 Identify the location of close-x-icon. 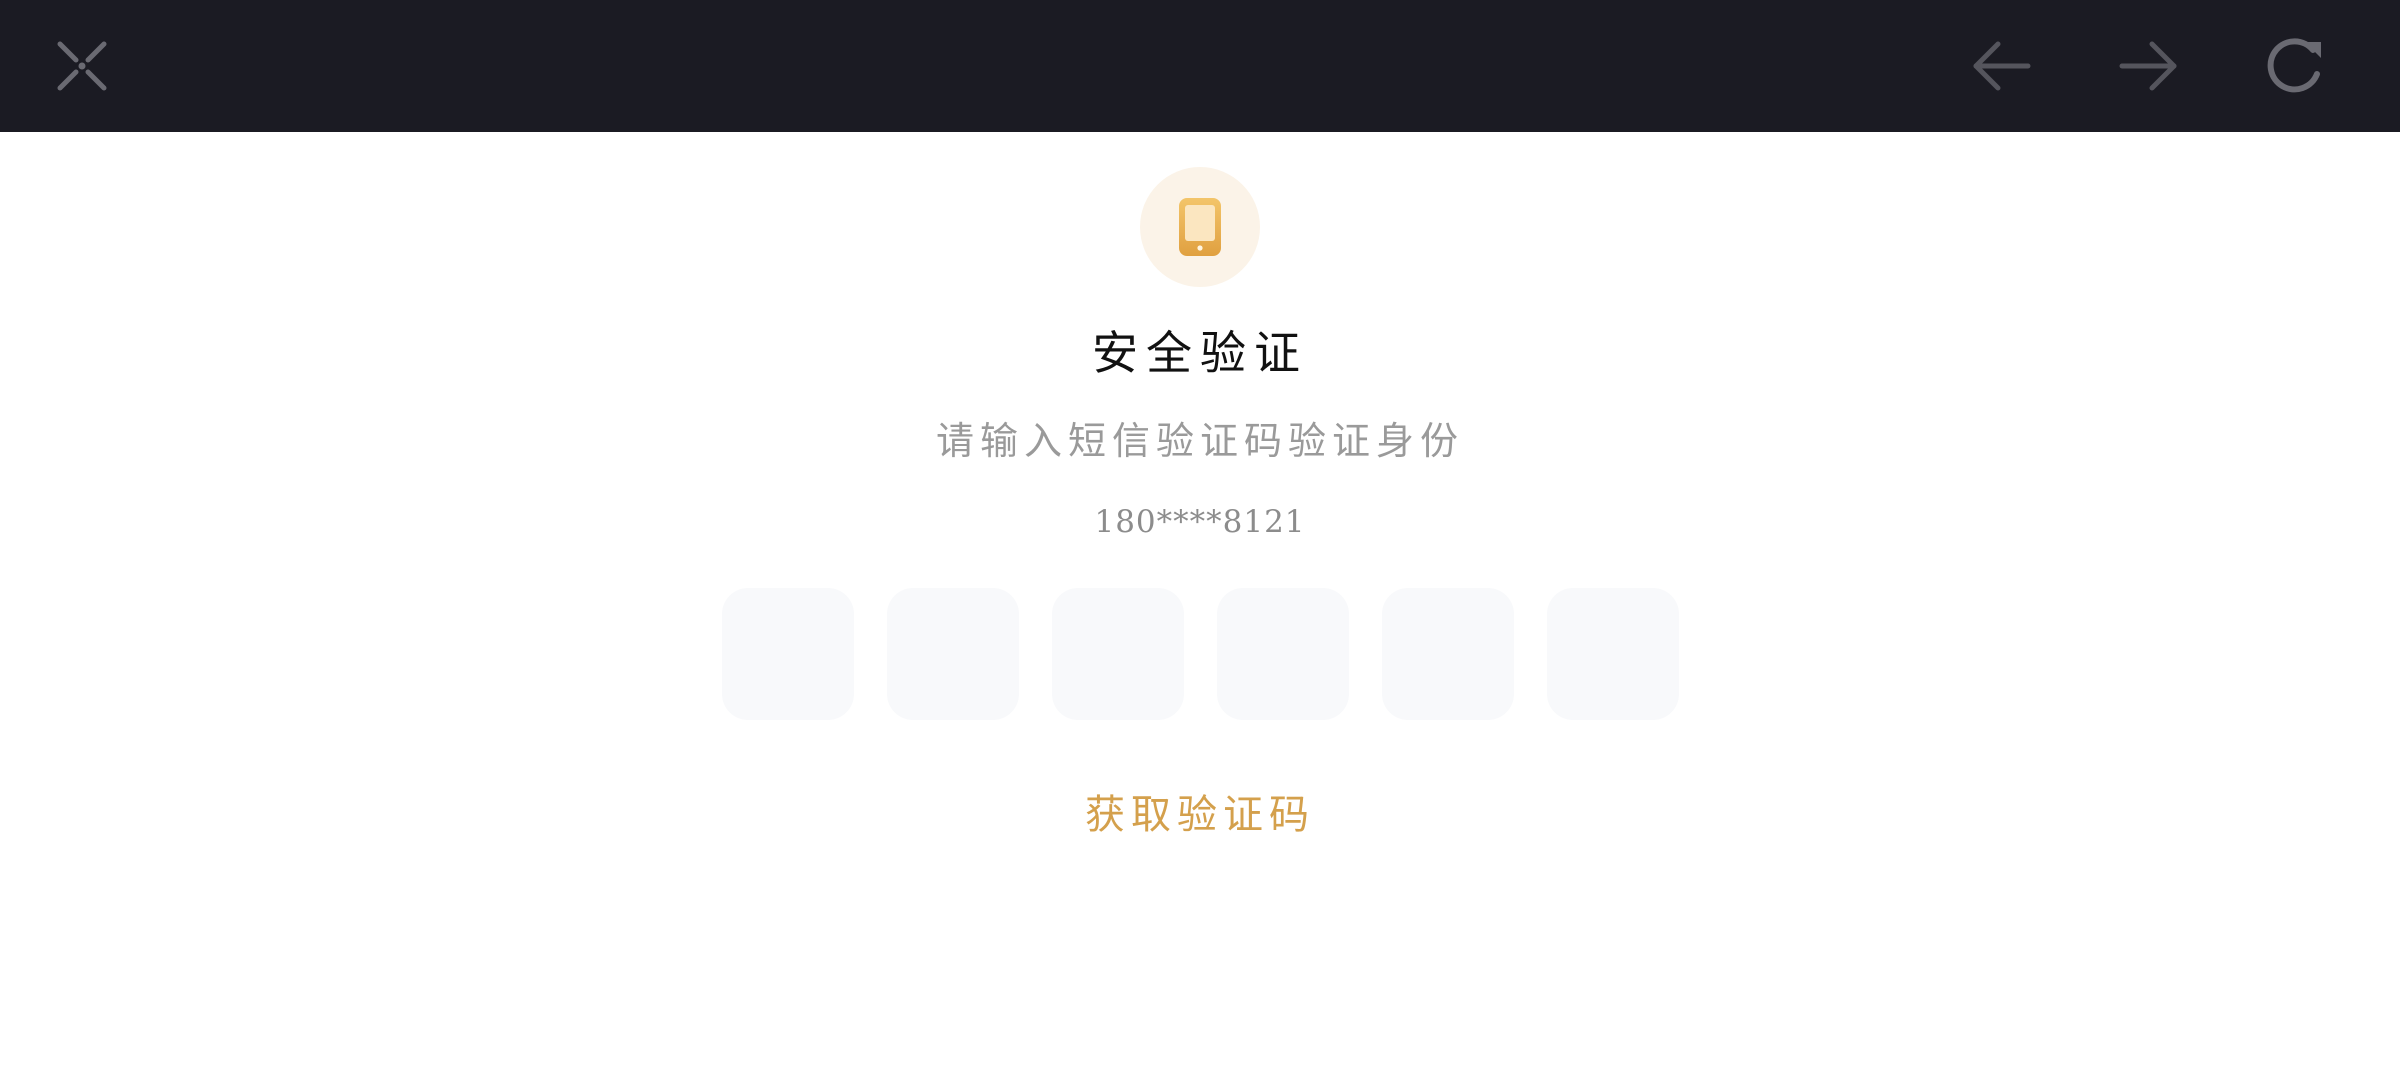
(82, 66).